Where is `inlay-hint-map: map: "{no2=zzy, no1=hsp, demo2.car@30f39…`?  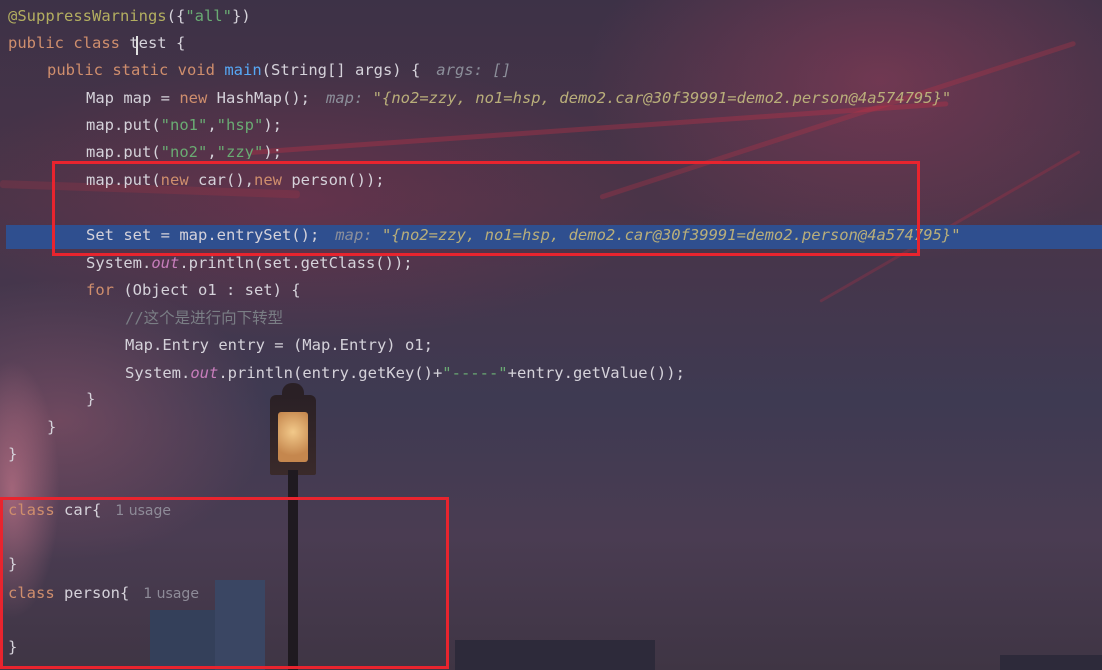
inlay-hint-map: map: "{no2=zzy, no1=hsp, demo2.car@30f39… is located at coordinates (638, 98).